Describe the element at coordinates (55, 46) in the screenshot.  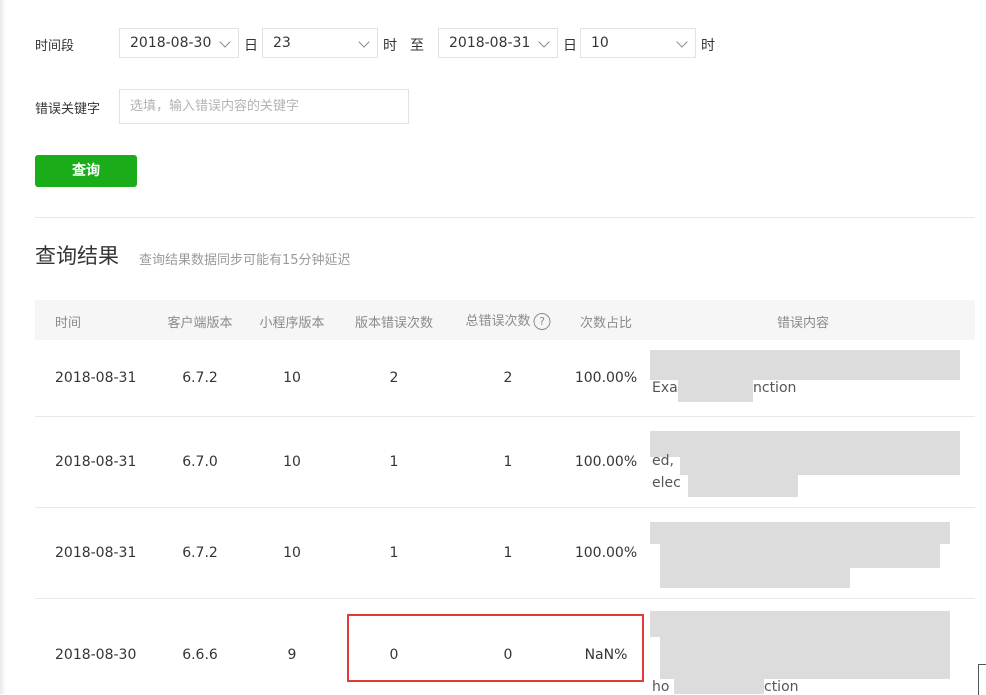
I see `period-label: 时间段` at that location.